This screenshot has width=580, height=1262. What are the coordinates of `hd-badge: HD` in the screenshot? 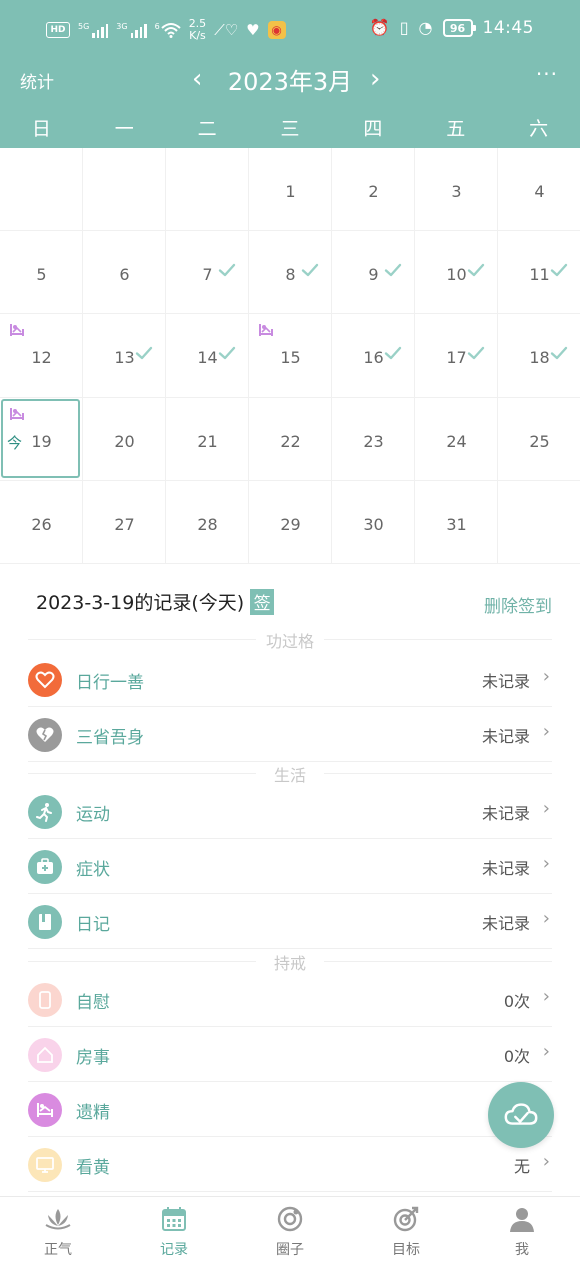 It's located at (58, 30).